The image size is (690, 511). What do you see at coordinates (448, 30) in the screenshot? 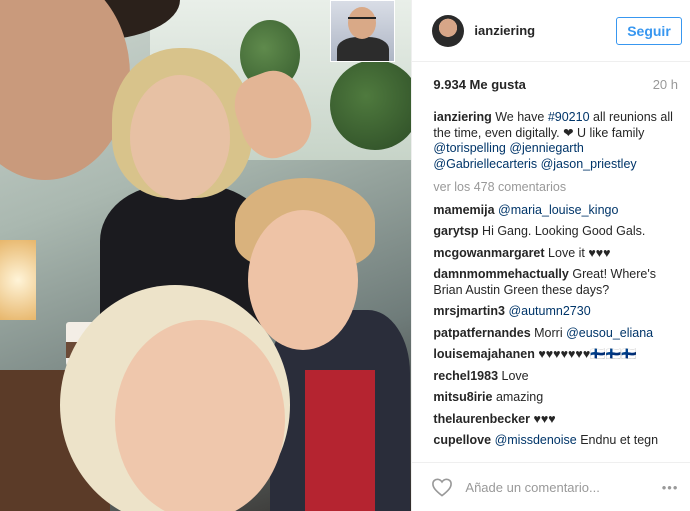
I see `avatar` at bounding box center [448, 30].